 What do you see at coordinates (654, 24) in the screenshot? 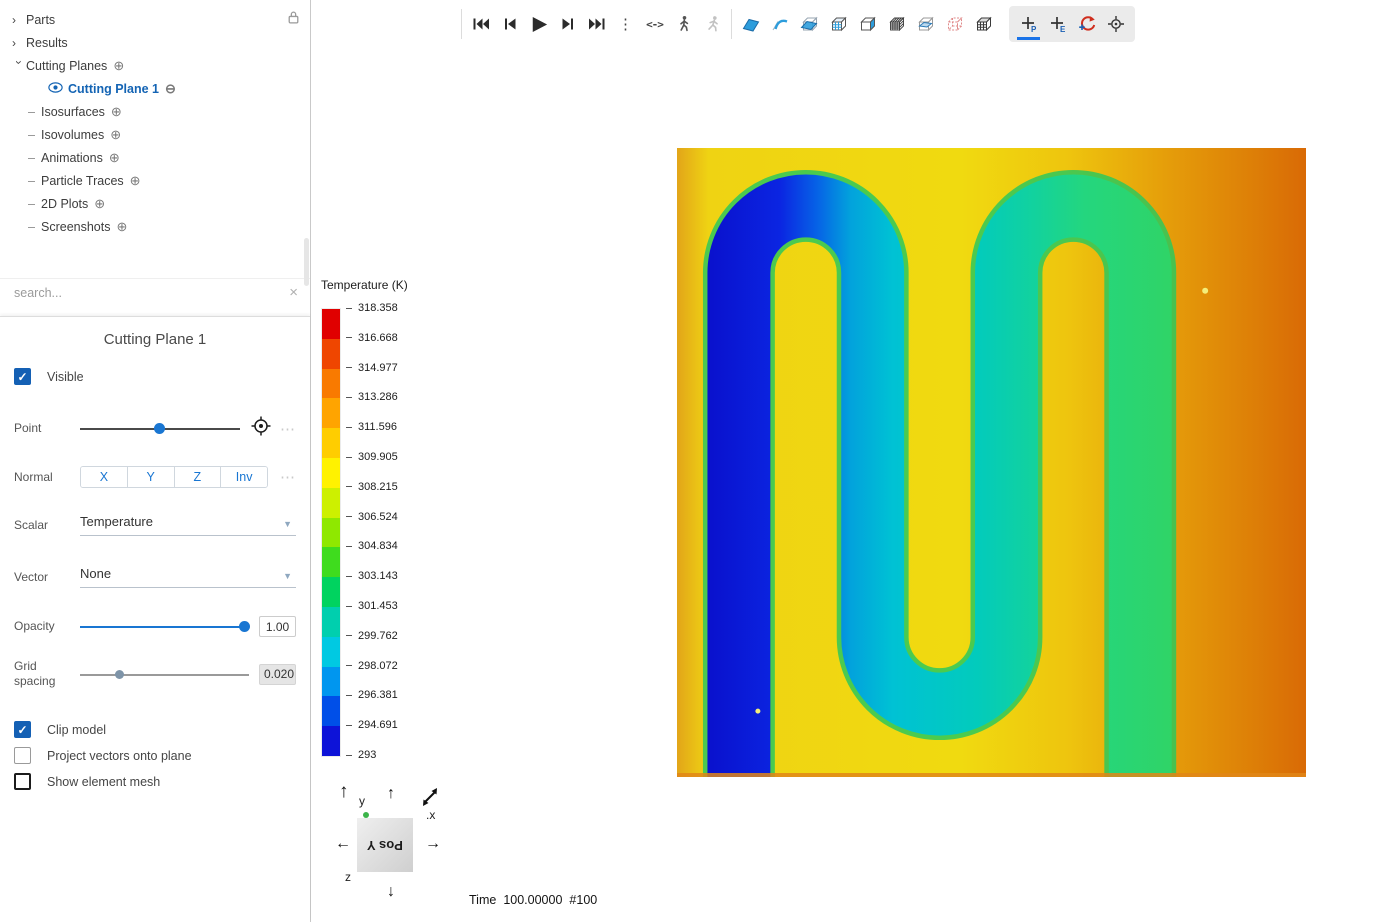
I see `xml-editor-icon: <->` at bounding box center [654, 24].